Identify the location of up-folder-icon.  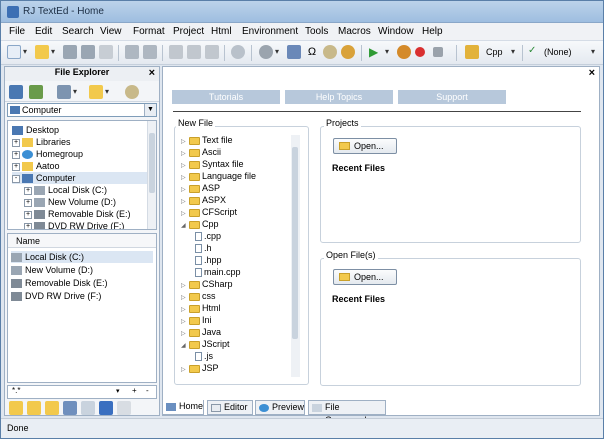
(96, 92).